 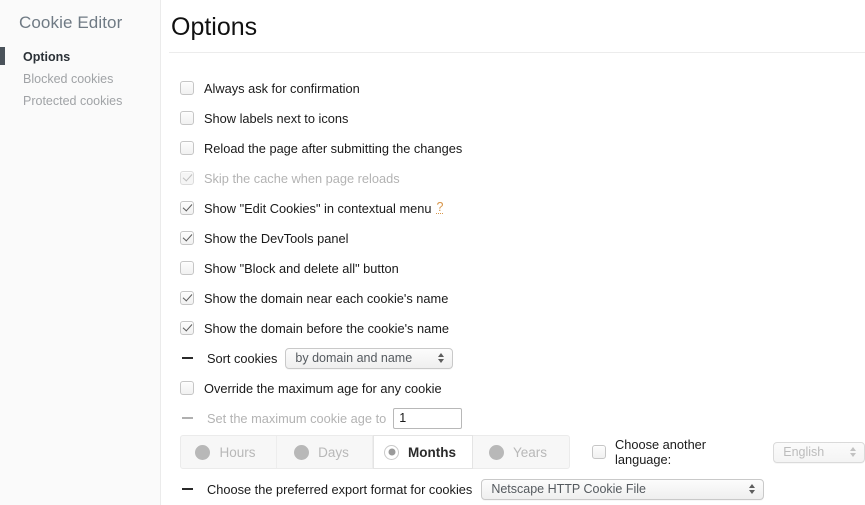 I want to click on age-unit-label: Days, so click(x=333, y=452).